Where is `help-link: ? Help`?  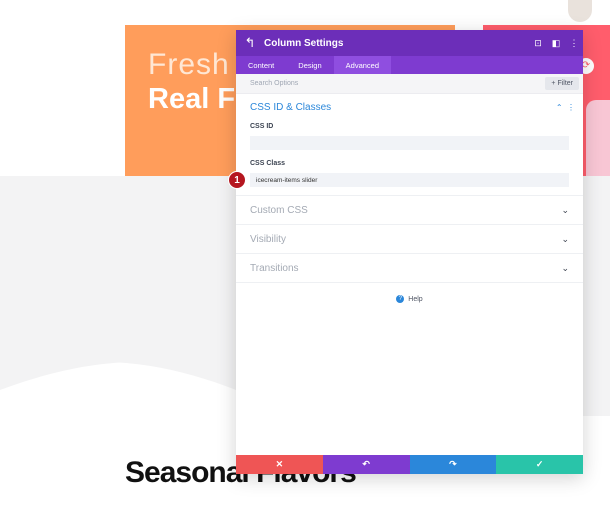
help-link: ? Help is located at coordinates (409, 299).